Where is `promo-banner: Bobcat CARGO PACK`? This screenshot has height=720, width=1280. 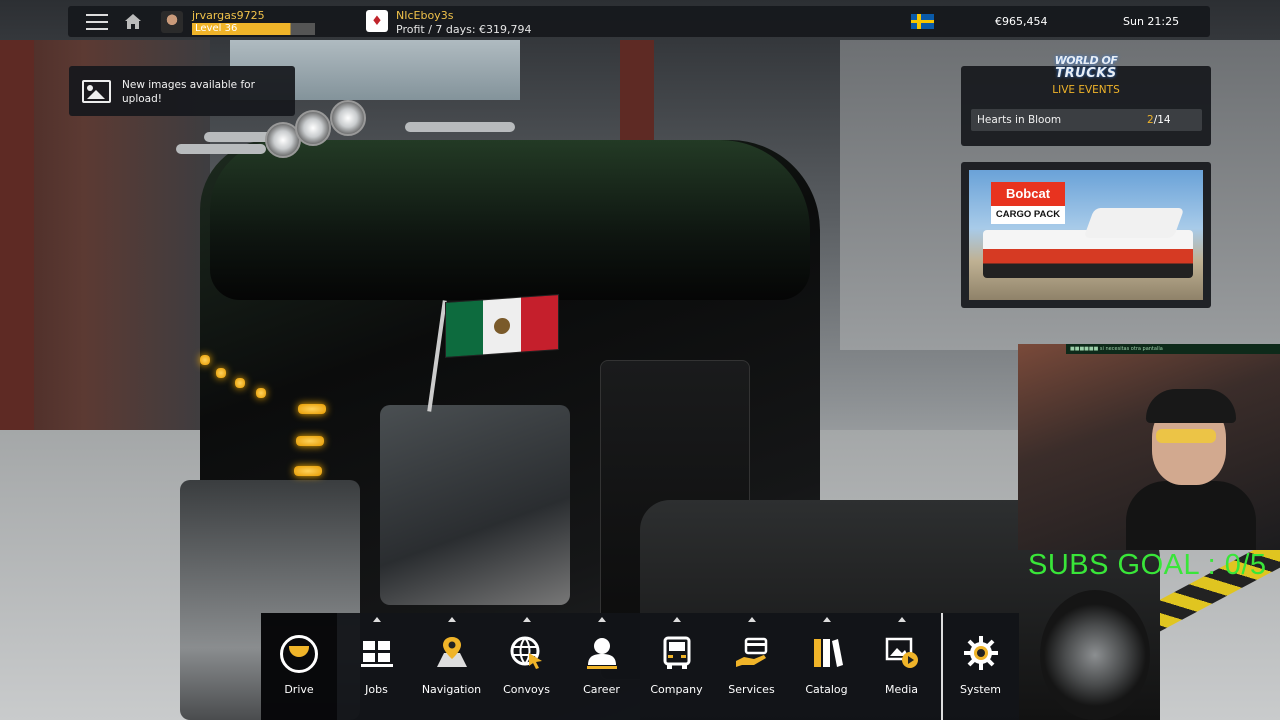
promo-banner: Bobcat CARGO PACK is located at coordinates (1086, 235).